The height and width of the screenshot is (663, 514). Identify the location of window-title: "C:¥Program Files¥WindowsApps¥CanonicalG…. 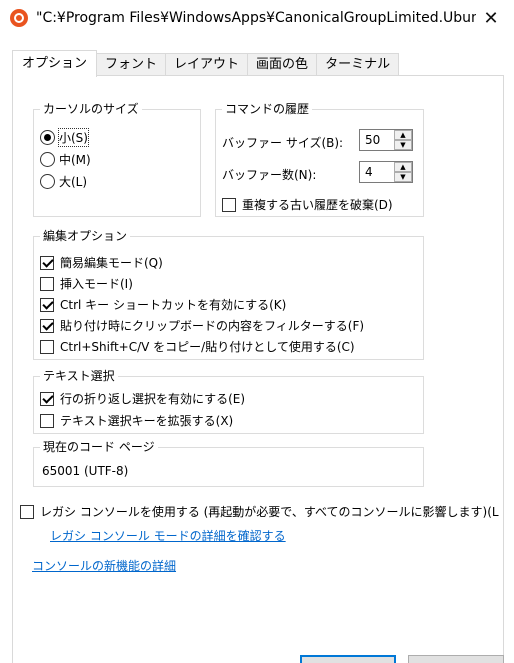
(256, 18).